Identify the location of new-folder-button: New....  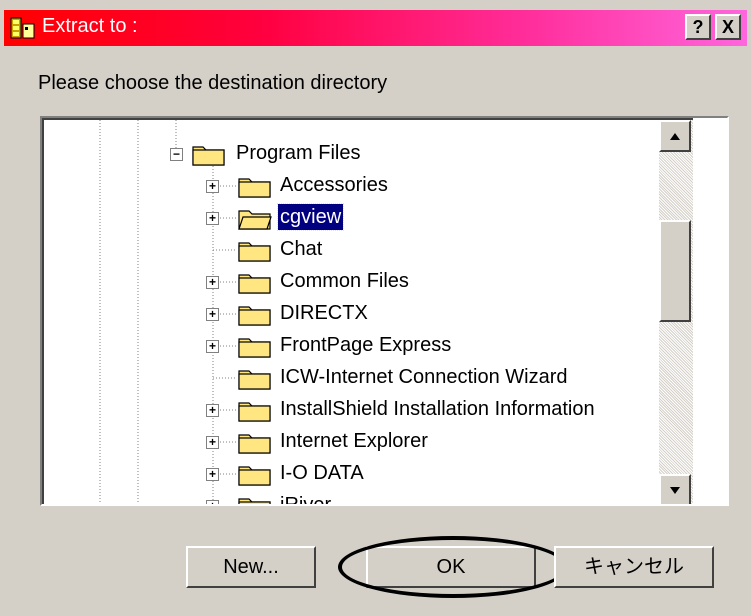
(251, 567).